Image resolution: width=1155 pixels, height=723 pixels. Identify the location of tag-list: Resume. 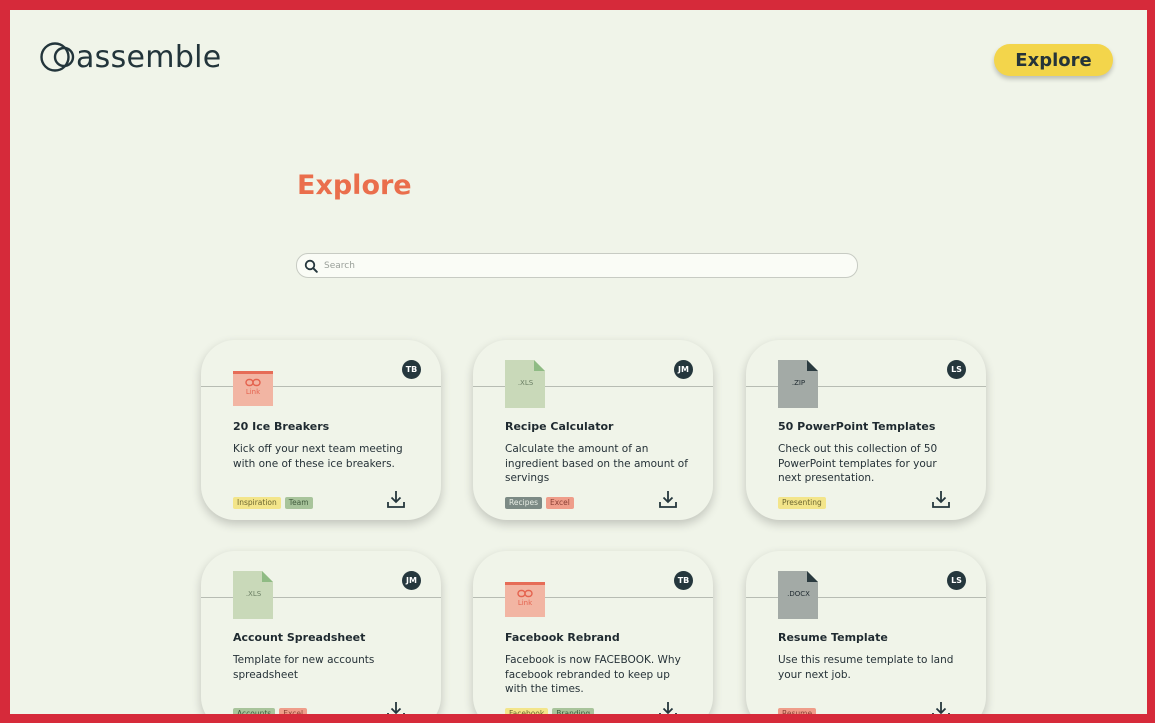
(797, 711).